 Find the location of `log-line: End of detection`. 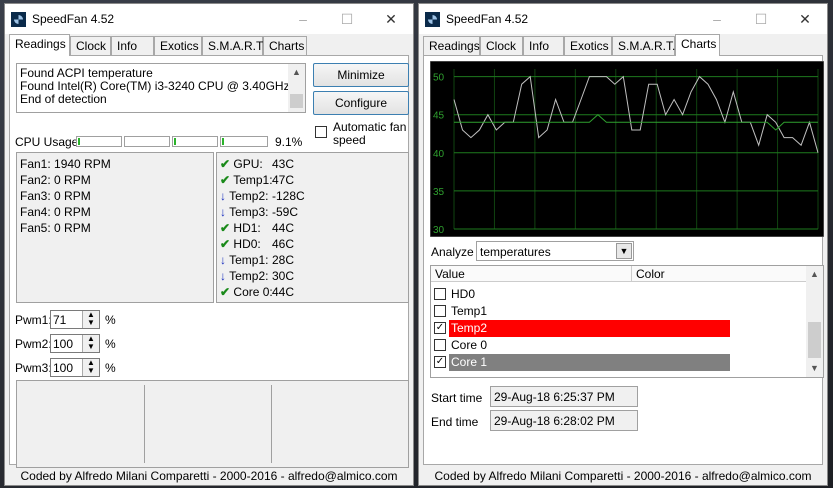

log-line: End of detection is located at coordinates (63, 99).